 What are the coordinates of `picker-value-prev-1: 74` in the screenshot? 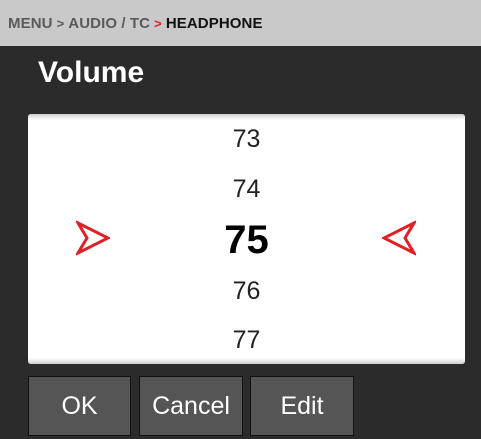 It's located at (246, 189).